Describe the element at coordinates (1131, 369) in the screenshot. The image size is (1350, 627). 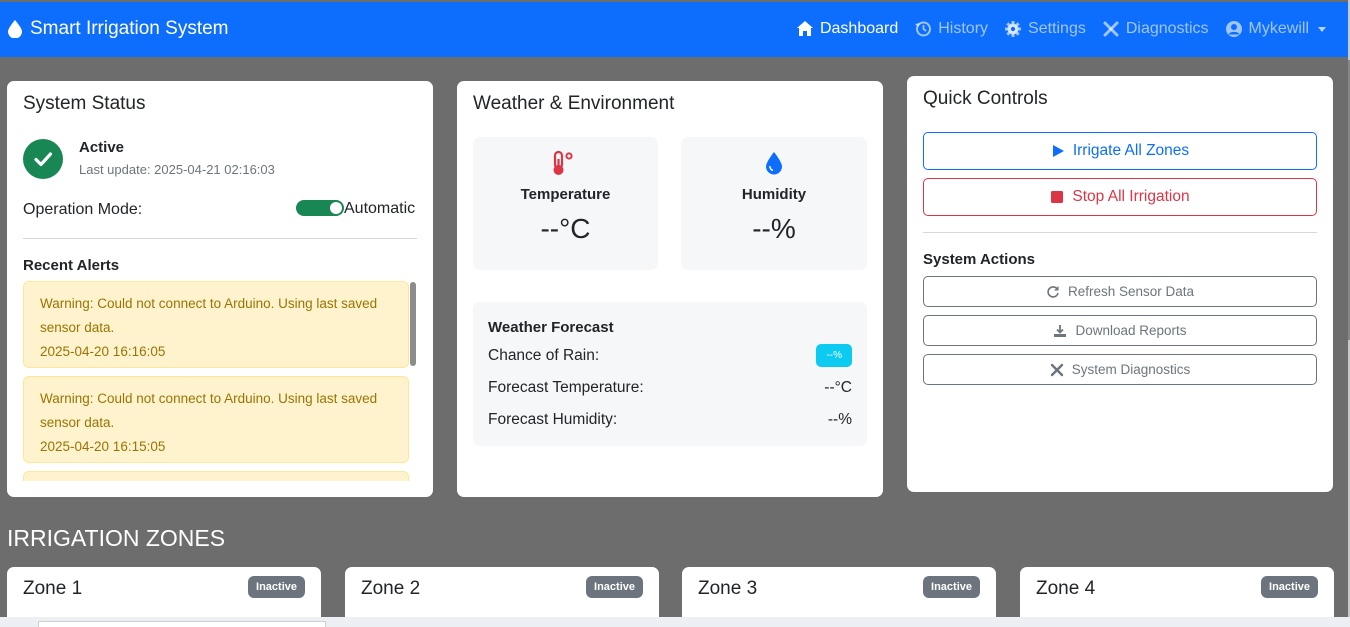
I see `system-diagnostics-label: System Diagnostics` at that location.